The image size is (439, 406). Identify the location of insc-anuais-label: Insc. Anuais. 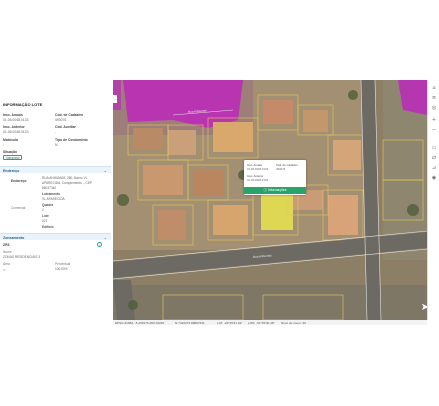
(13, 115).